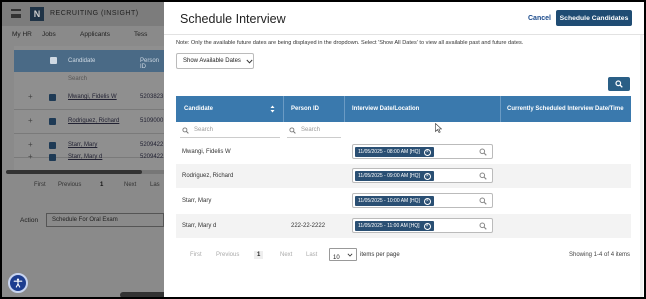 This screenshot has width=646, height=299. I want to click on bg-scroll-thumb, so click(74, 172).